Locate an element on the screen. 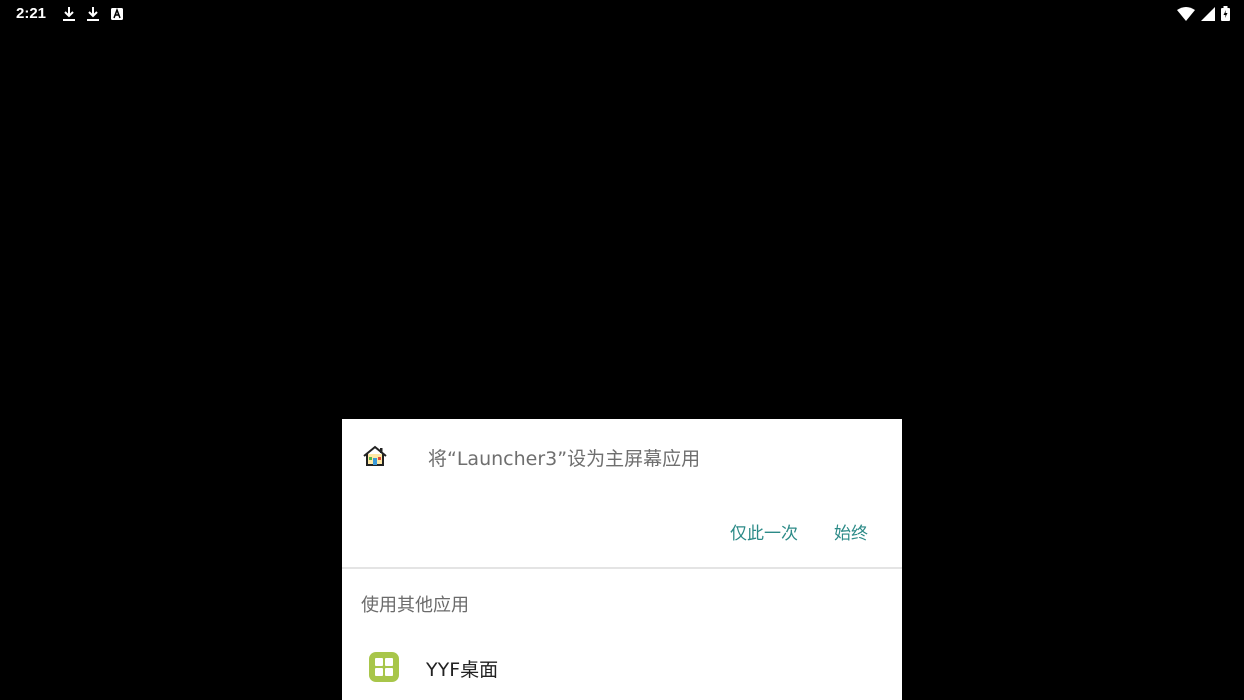  app-option-yyf: YYF桌面 is located at coordinates (622, 669).